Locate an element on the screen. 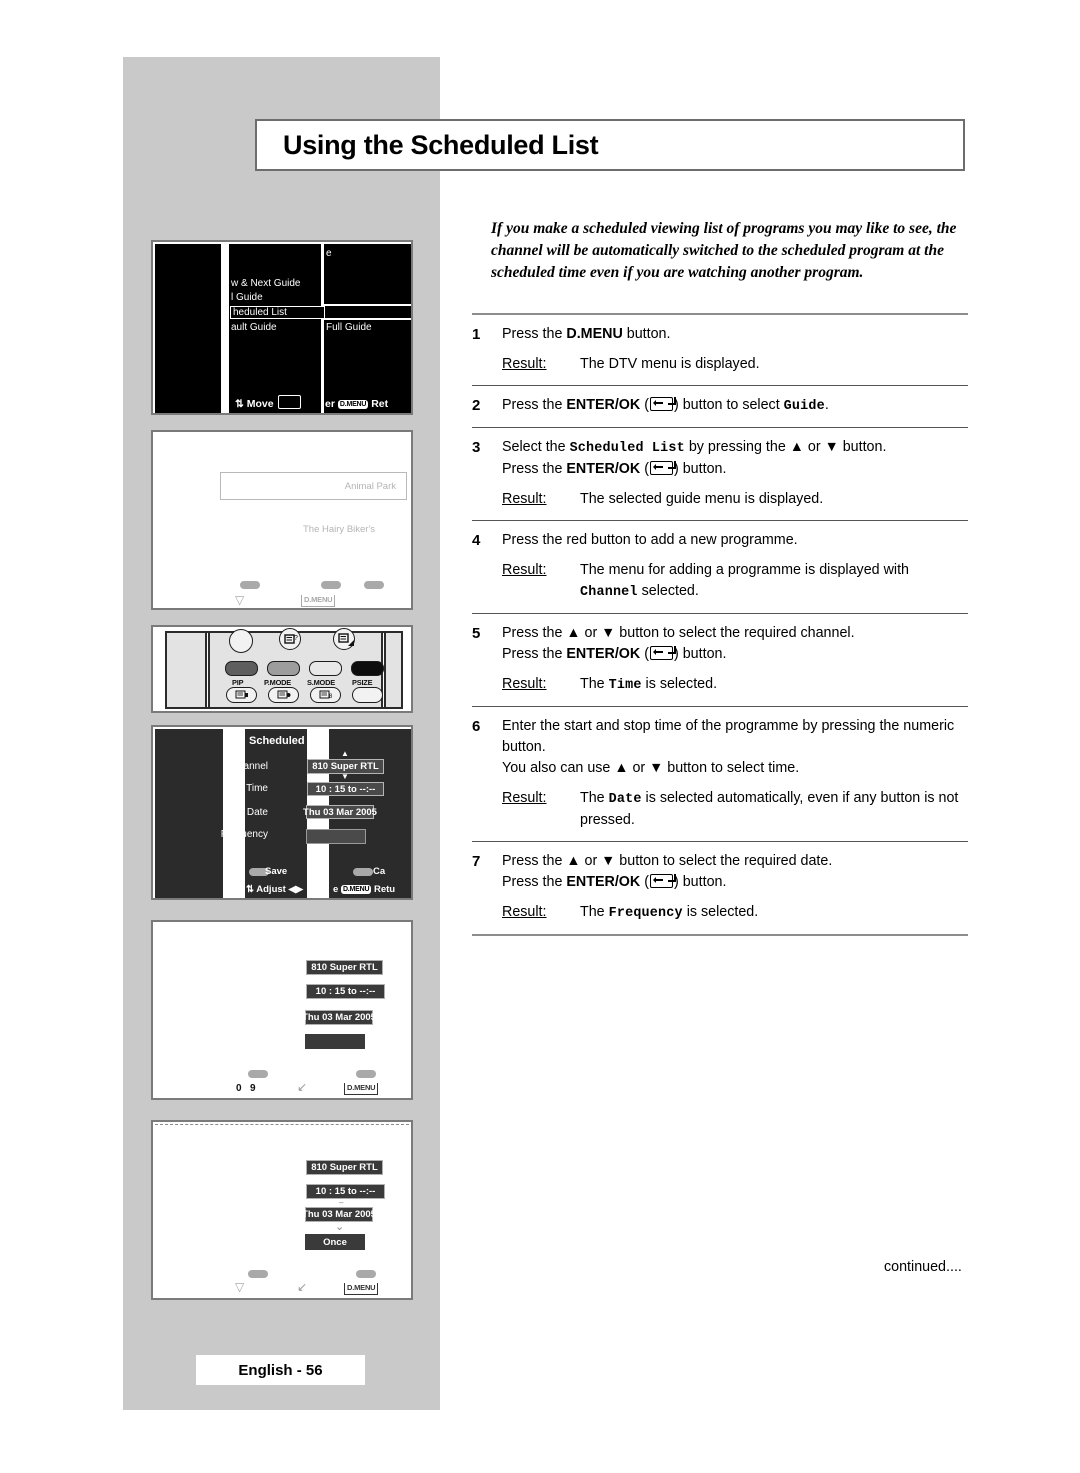 The width and height of the screenshot is (1080, 1473). page-number-box: English - 56 is located at coordinates (280, 1370).